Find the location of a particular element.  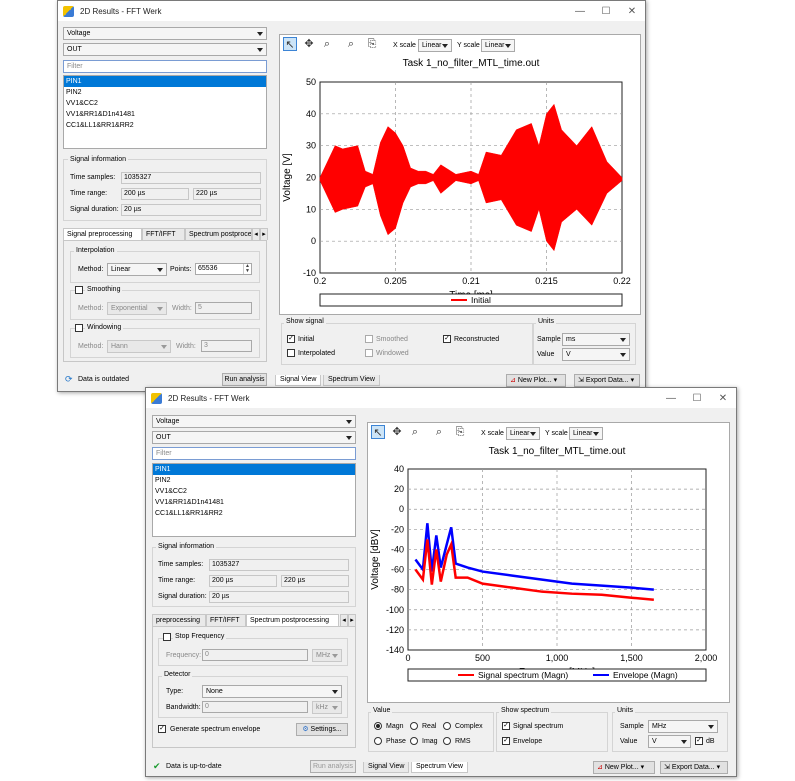

spinner-icon: ▲ ▼ is located at coordinates (247, 269).